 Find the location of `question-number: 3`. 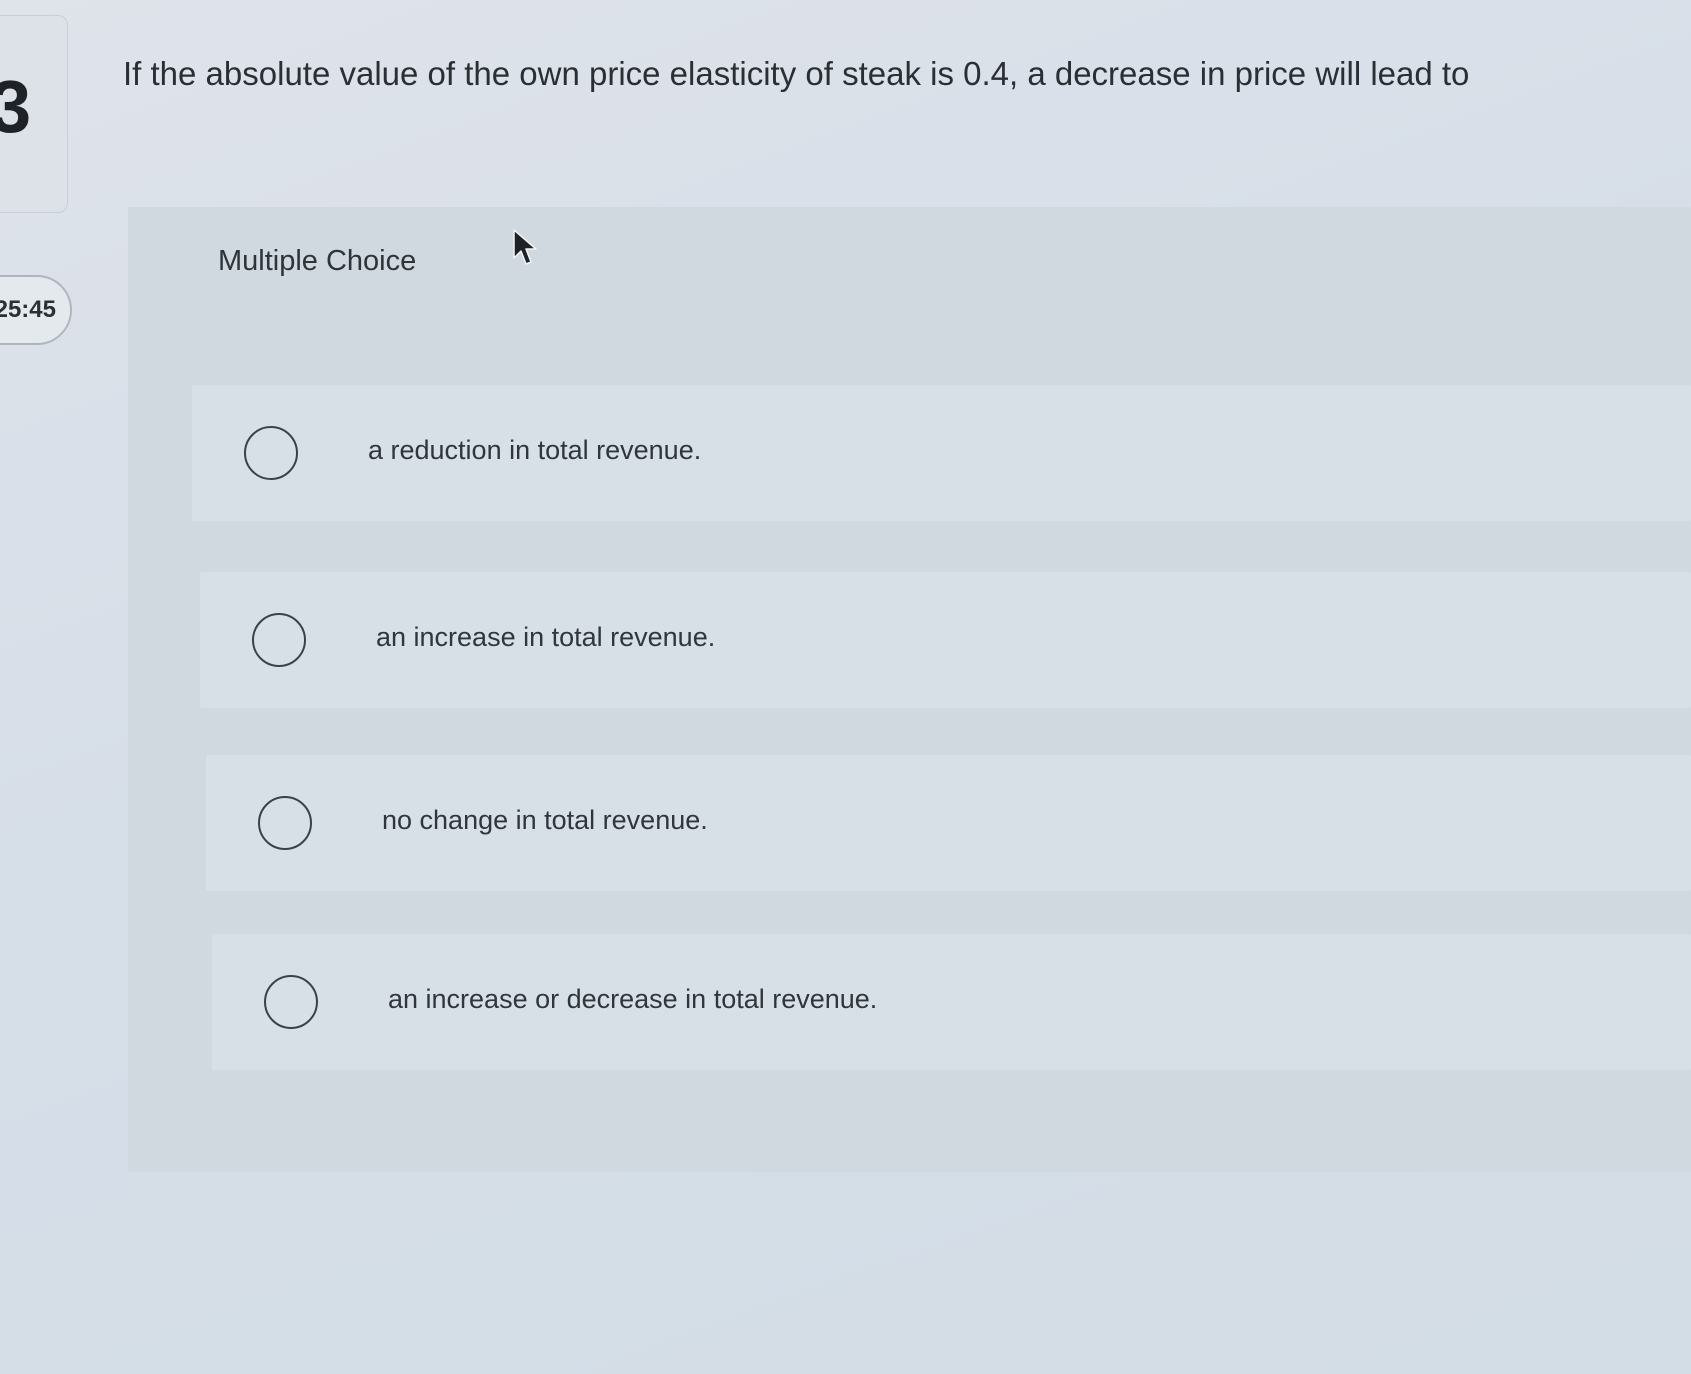

question-number: 3 is located at coordinates (16, 106).